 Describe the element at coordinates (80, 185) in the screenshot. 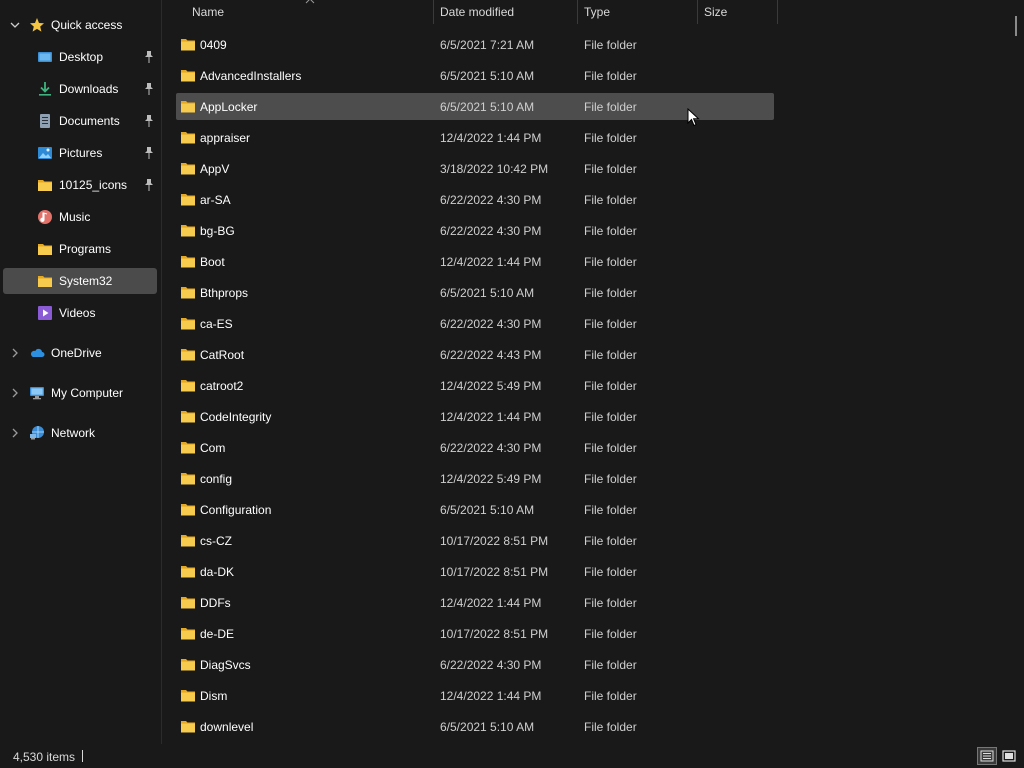

I see `sidebar-item-10125-icons: 10125_icons` at that location.